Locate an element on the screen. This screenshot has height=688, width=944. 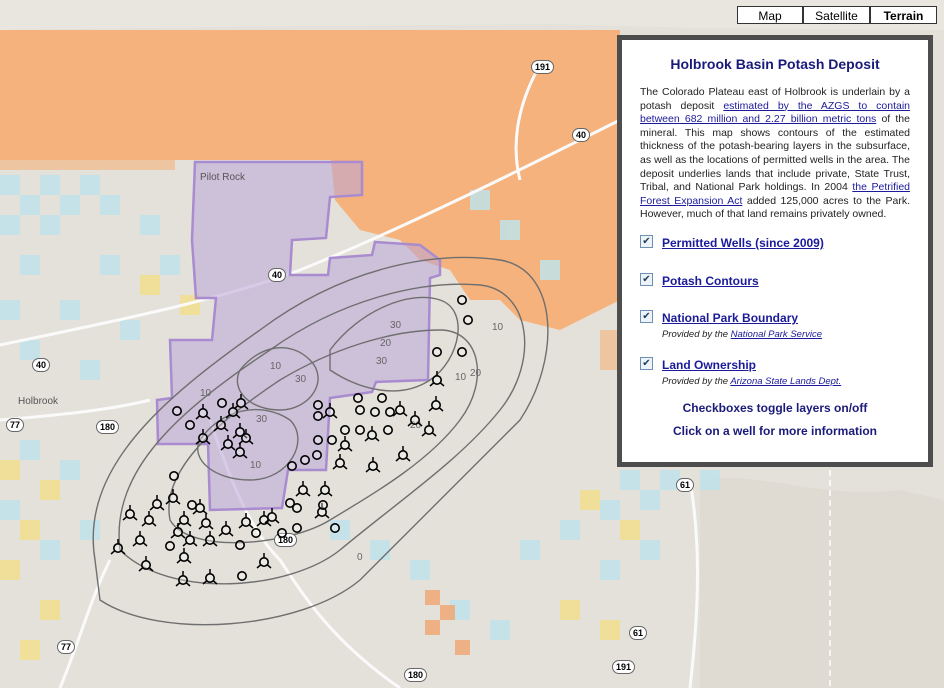
checkbox-potash-contours: ✔ is located at coordinates (646, 279).